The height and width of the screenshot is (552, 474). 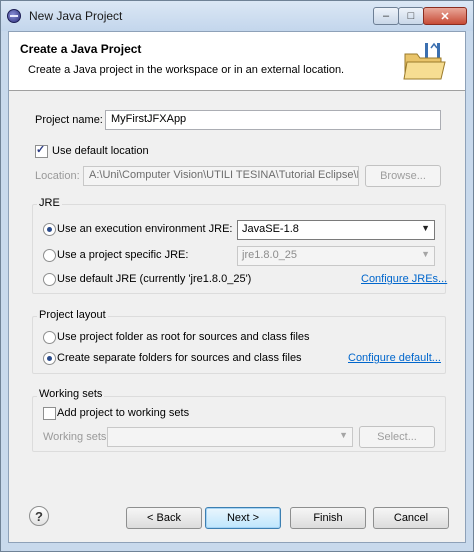 I want to click on project-layout-group-title: Project layout, so click(x=72, y=315).